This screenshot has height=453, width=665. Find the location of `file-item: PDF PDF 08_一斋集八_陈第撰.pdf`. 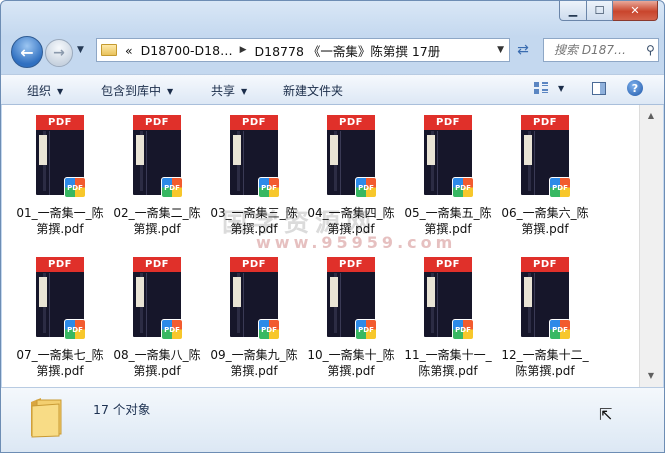

file-item: PDF PDF 08_一斋集八_陈第撰.pdf is located at coordinates (157, 318).